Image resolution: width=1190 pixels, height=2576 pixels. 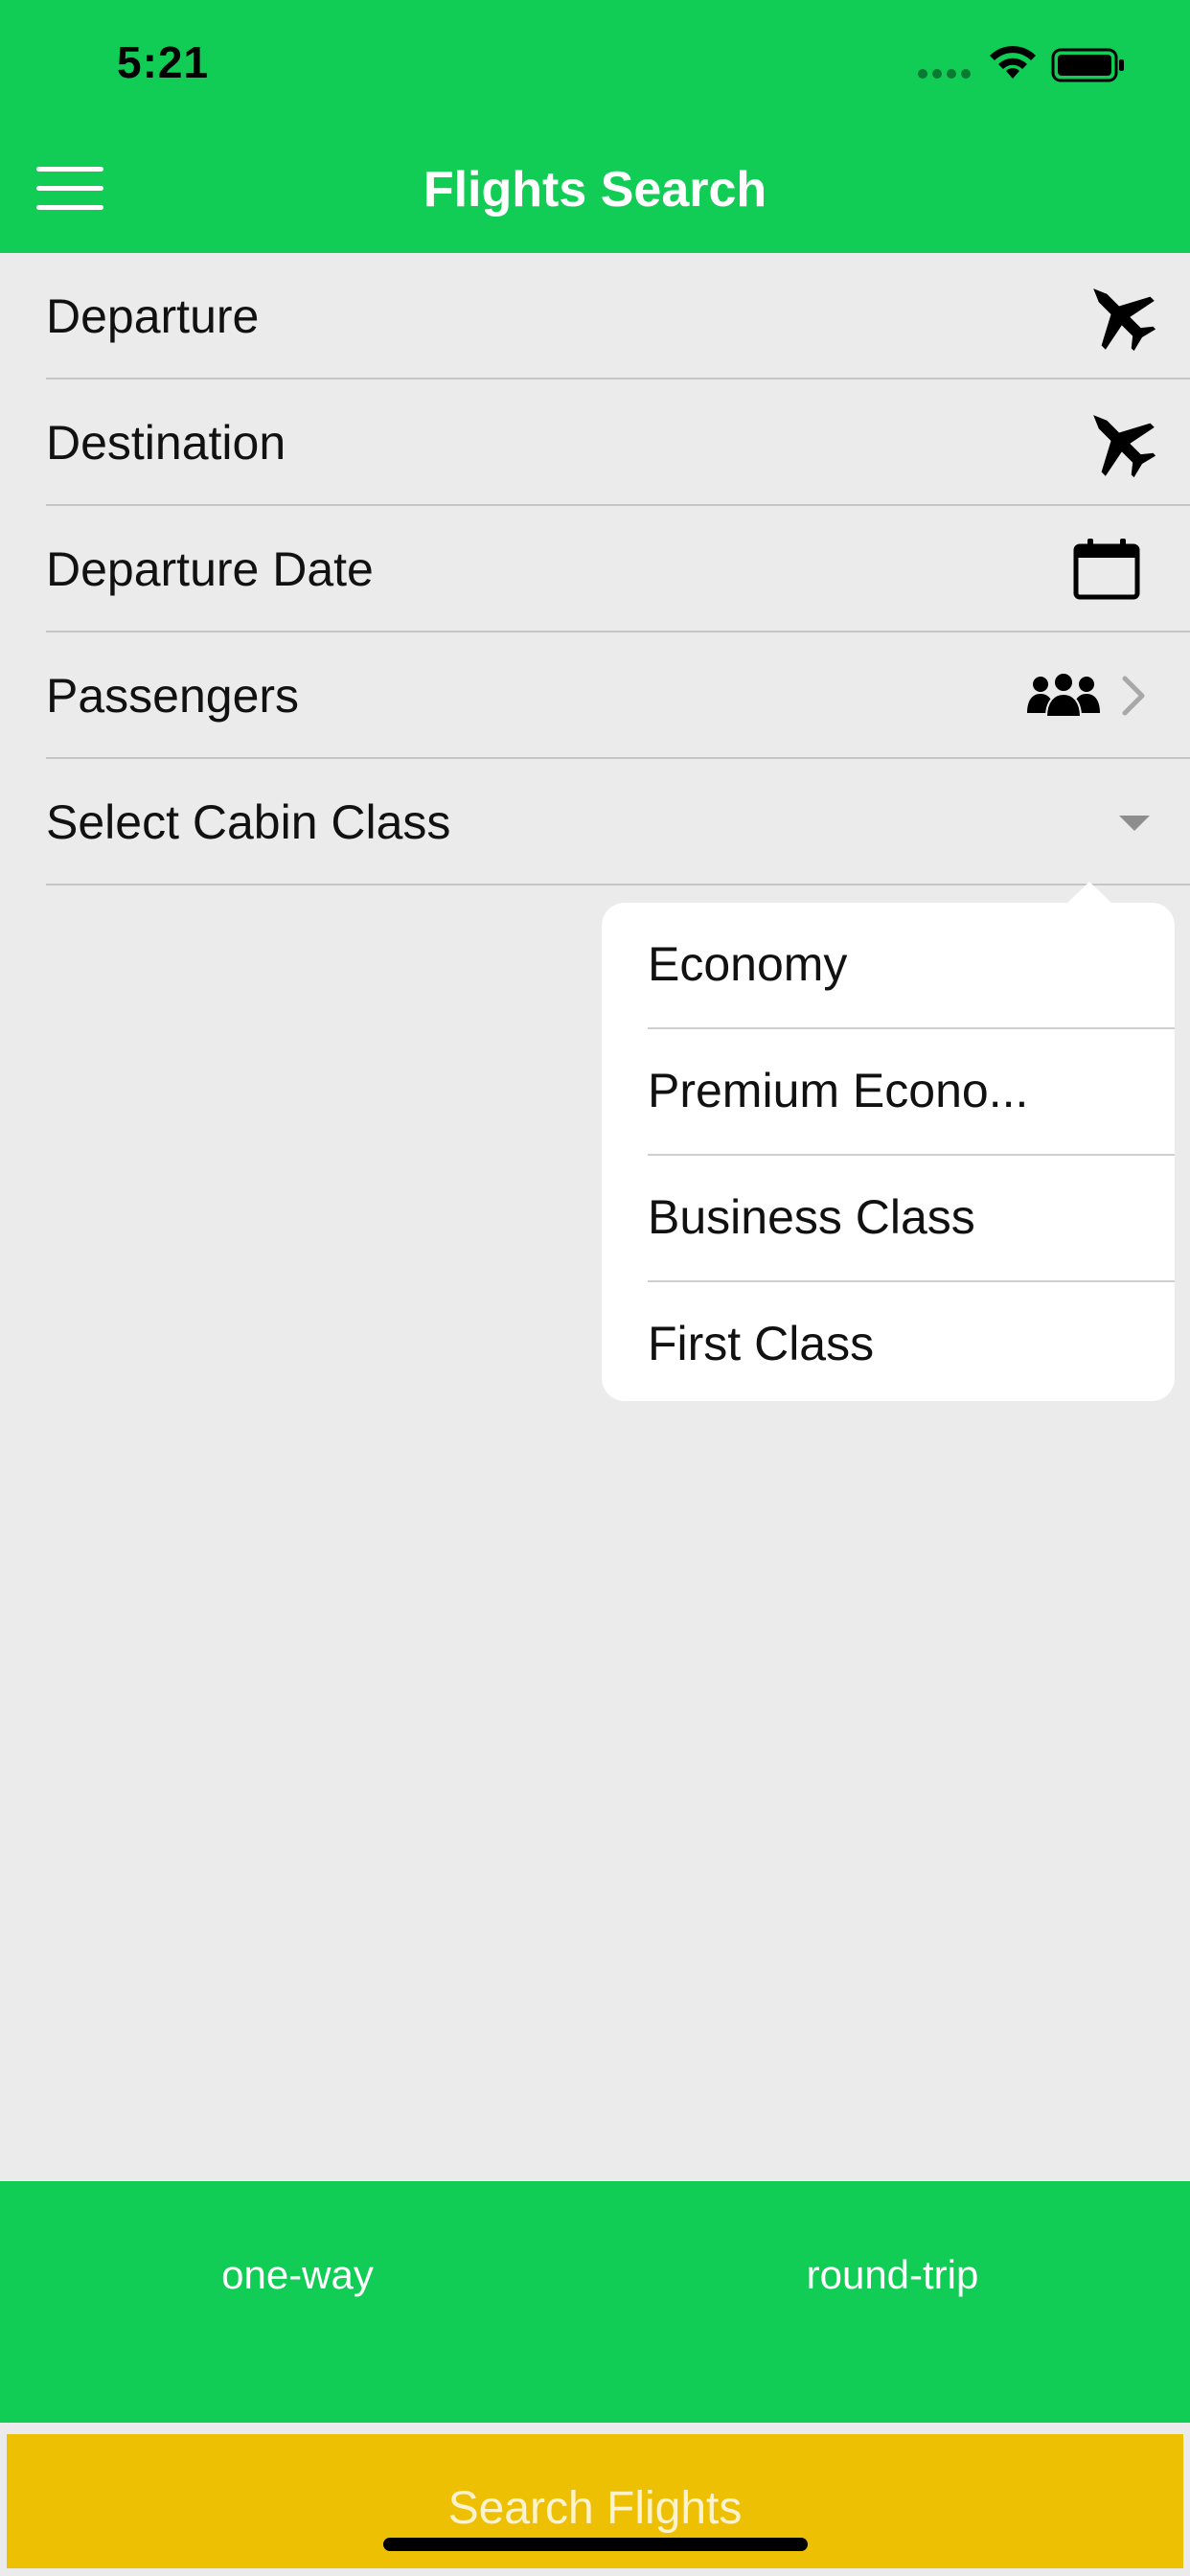 What do you see at coordinates (595, 126) in the screenshot?
I see `app-header: 5:21 Flights Search` at bounding box center [595, 126].